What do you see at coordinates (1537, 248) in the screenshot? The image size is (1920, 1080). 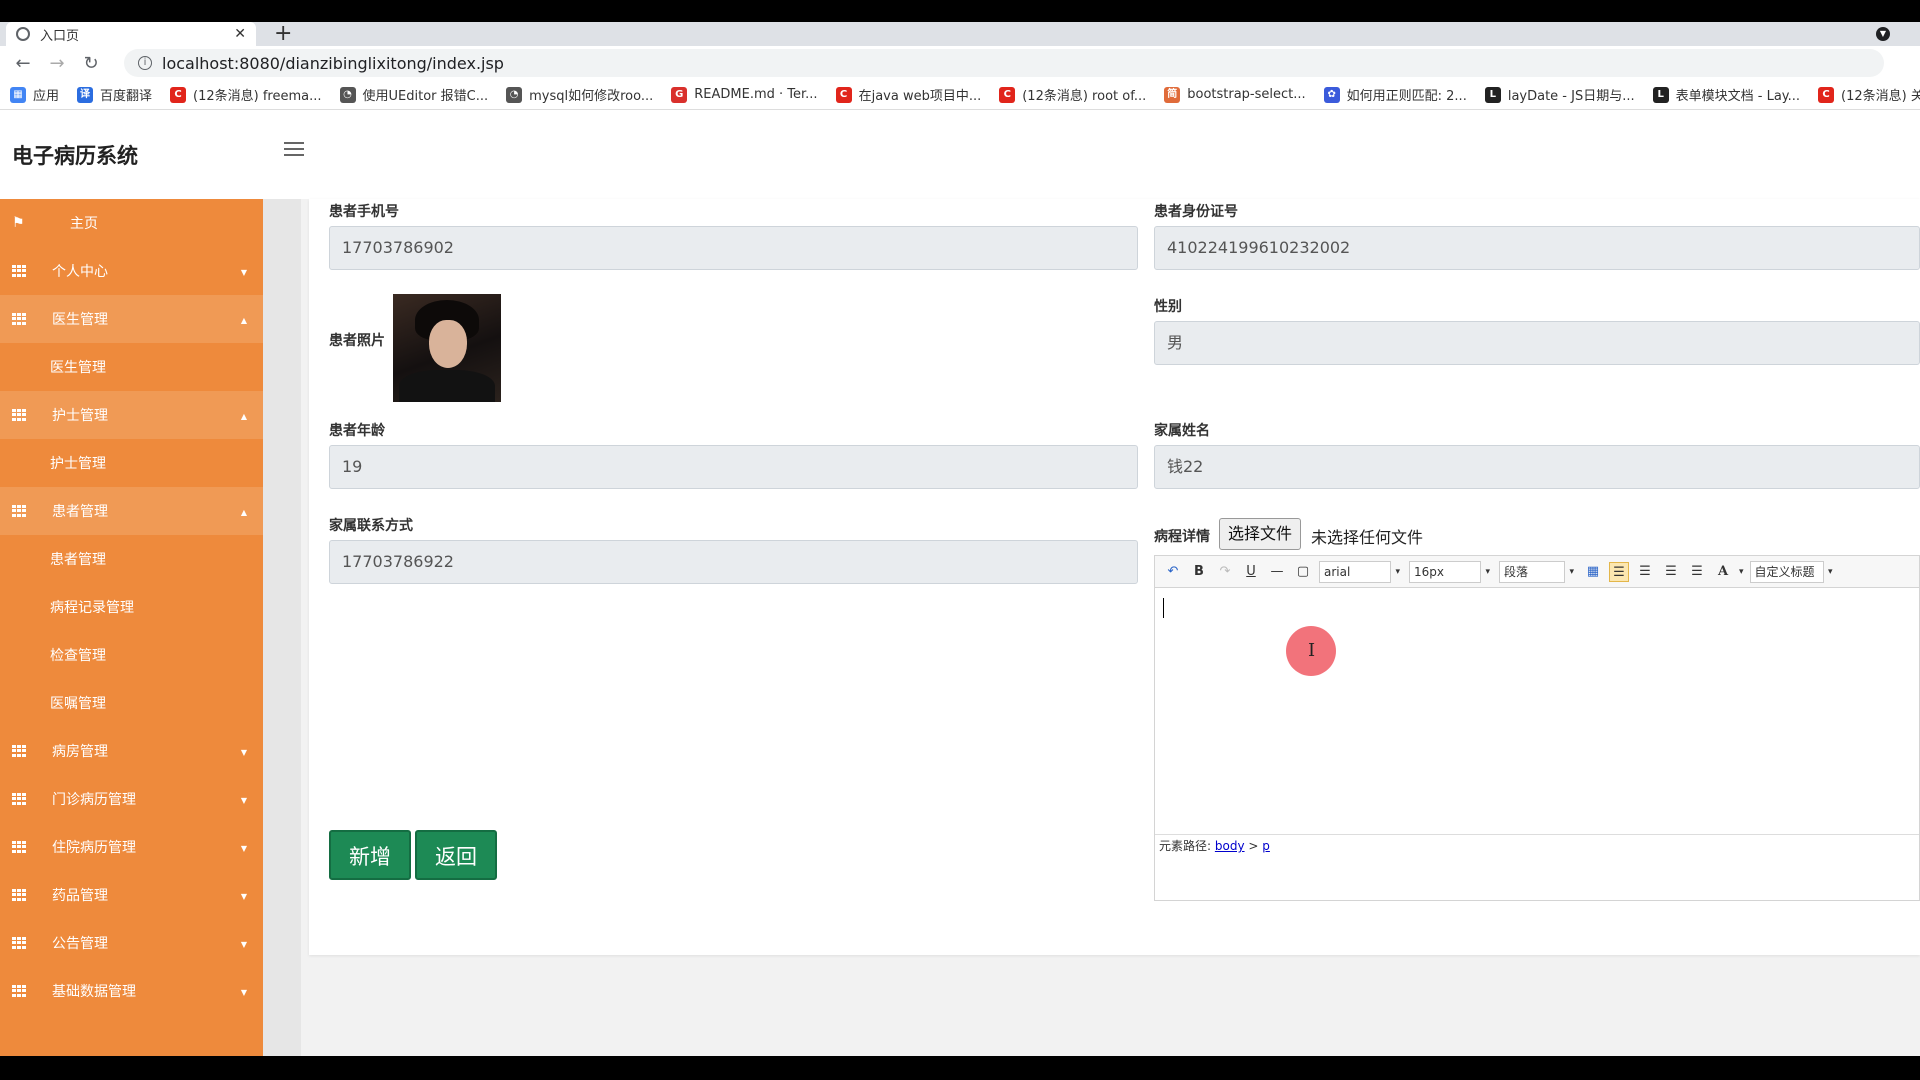 I see `idcard-field: 410224199610232002` at bounding box center [1537, 248].